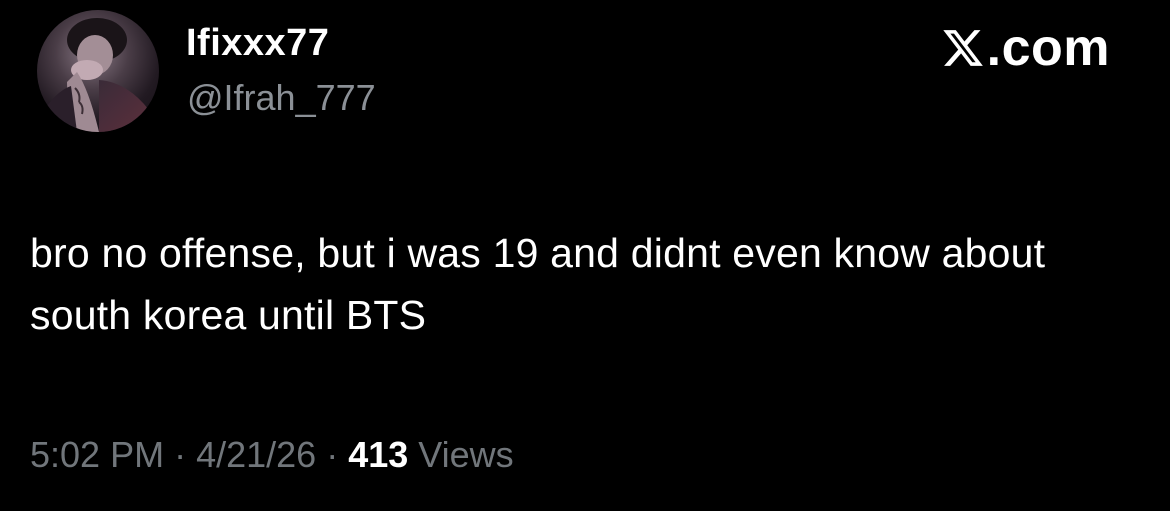  Describe the element at coordinates (256, 454) in the screenshot. I see `tweet-date: 4/21/26` at that location.